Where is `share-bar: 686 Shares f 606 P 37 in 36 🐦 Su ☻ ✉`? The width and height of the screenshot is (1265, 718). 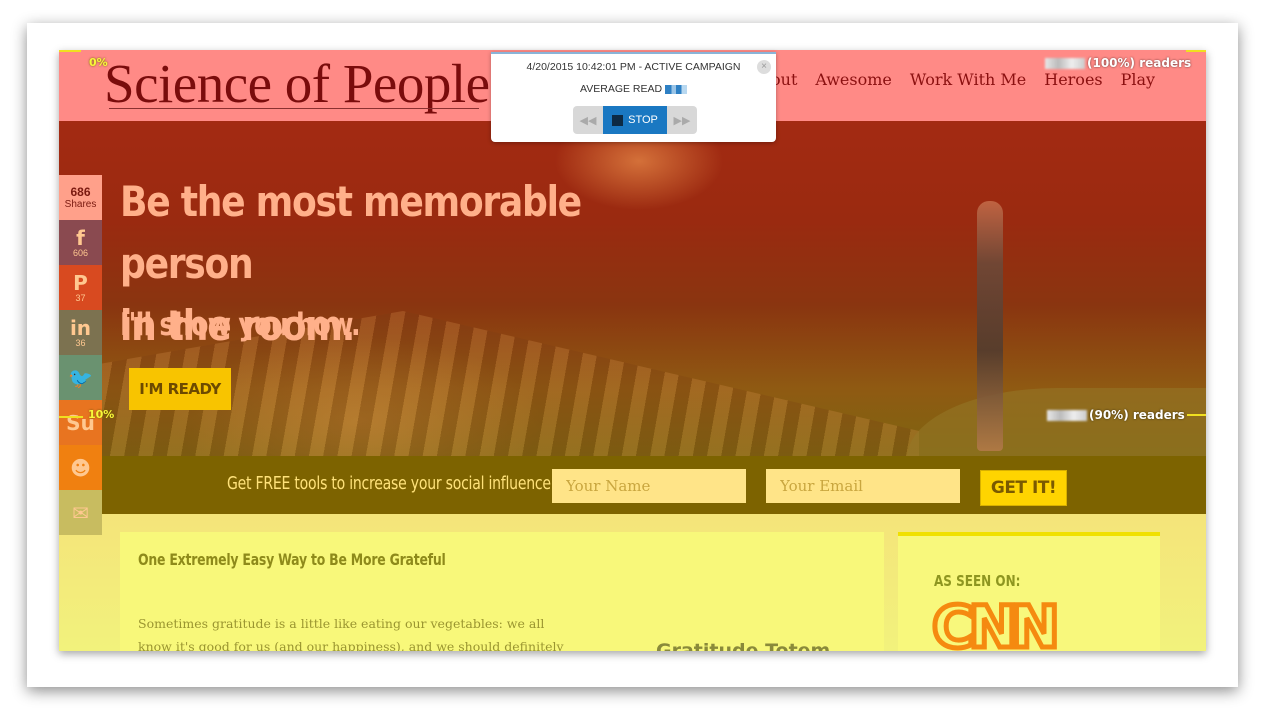 share-bar: 686 Shares f 606 P 37 in 36 🐦 Su ☻ ✉ is located at coordinates (80, 355).